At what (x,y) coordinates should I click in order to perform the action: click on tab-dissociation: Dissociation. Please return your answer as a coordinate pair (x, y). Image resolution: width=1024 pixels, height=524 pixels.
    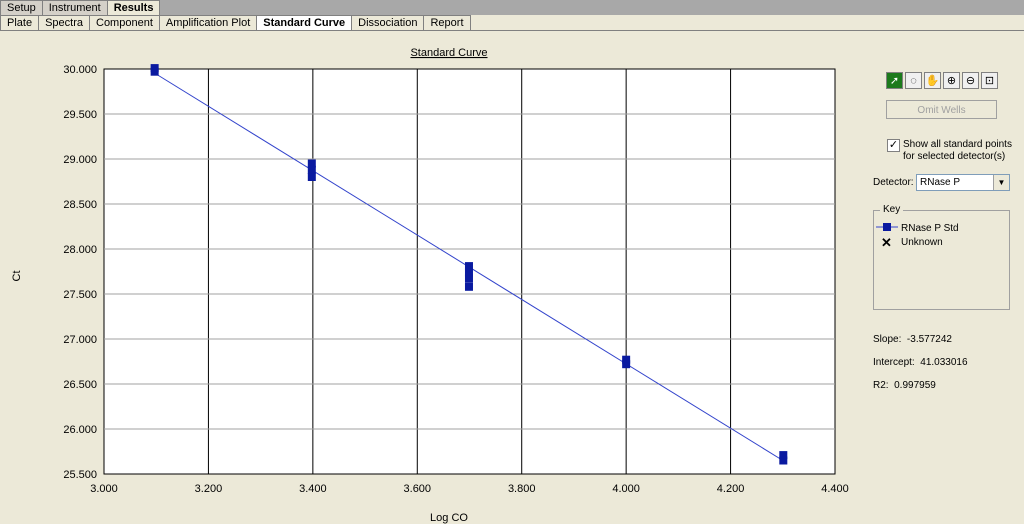
    Looking at the image, I should click on (388, 22).